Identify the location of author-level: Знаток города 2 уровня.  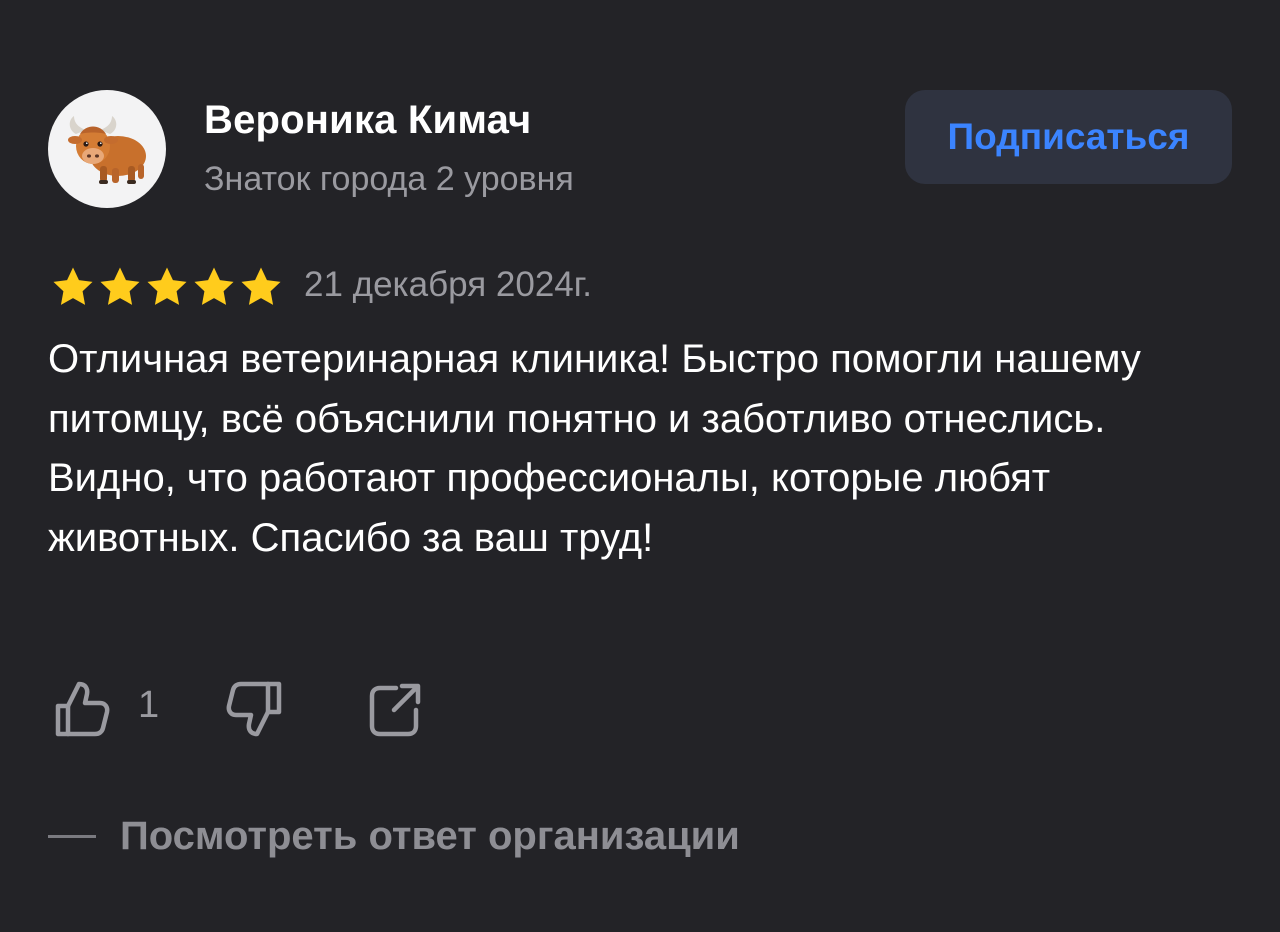
(389, 179).